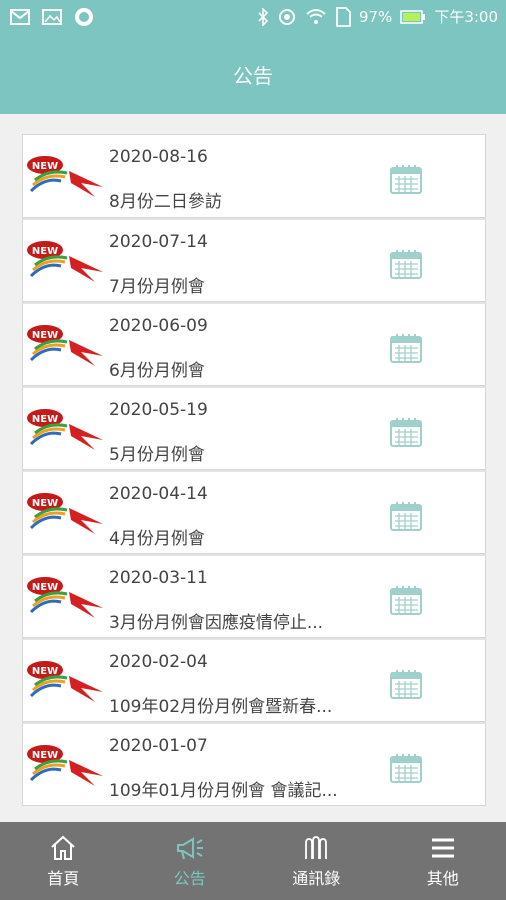 This screenshot has height=900, width=506. Describe the element at coordinates (165, 202) in the screenshot. I see `announcement-title: 8月份二日參訪` at that location.